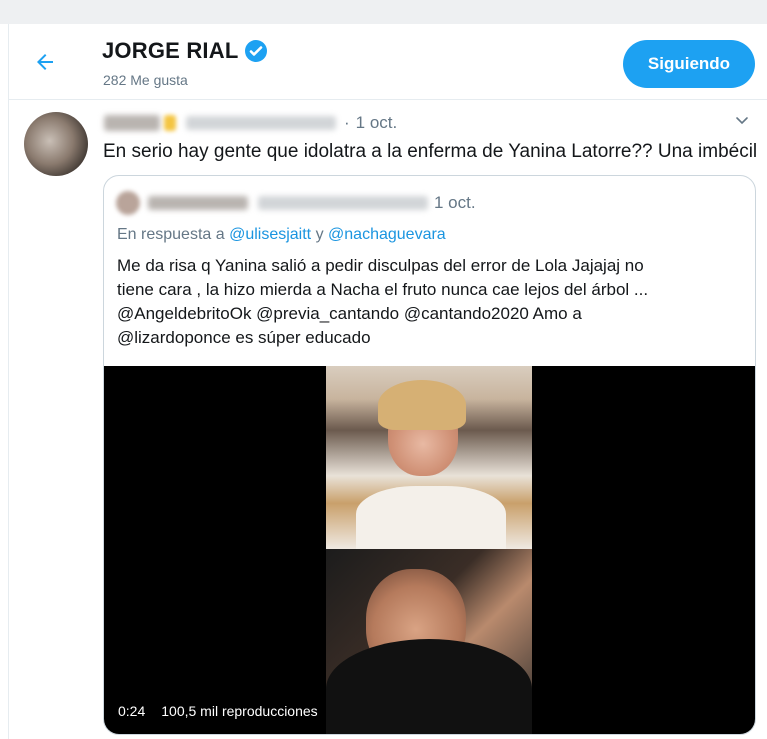 Image resolution: width=767 pixels, height=739 pixels. I want to click on blurred-quoted-name, so click(198, 203).